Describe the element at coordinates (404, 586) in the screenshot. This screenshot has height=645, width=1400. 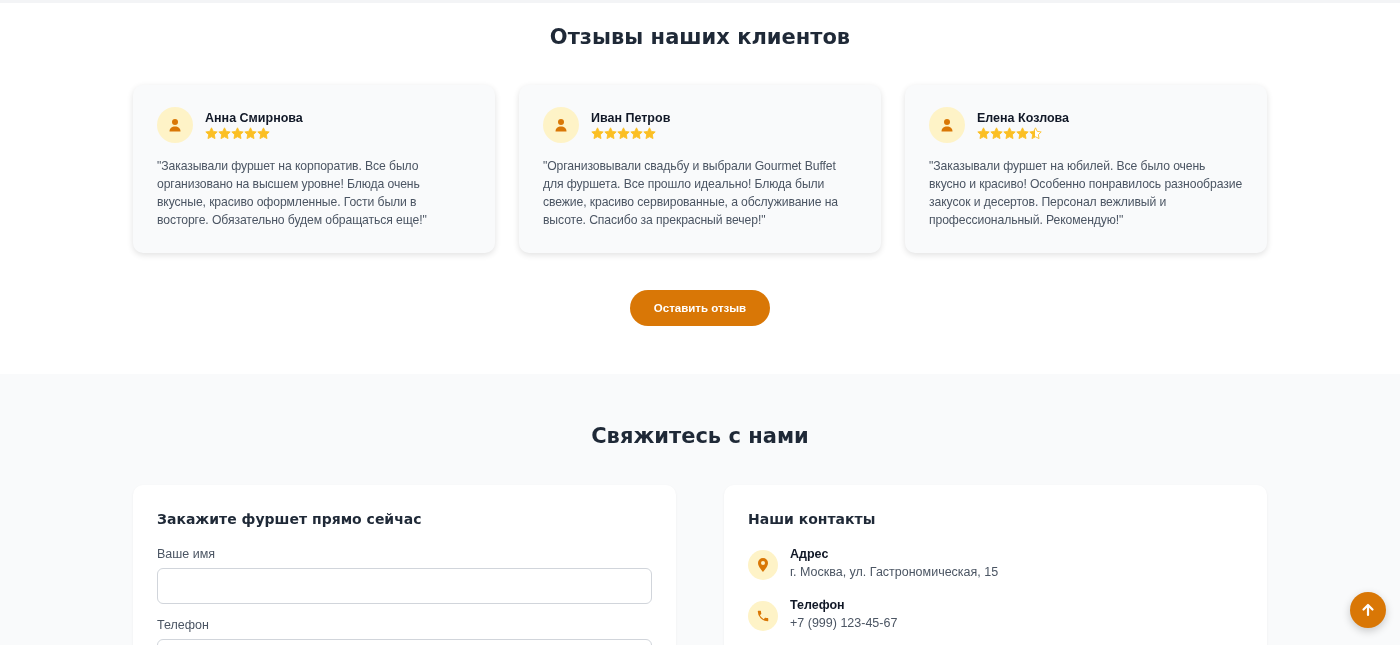
I see `input-field` at that location.